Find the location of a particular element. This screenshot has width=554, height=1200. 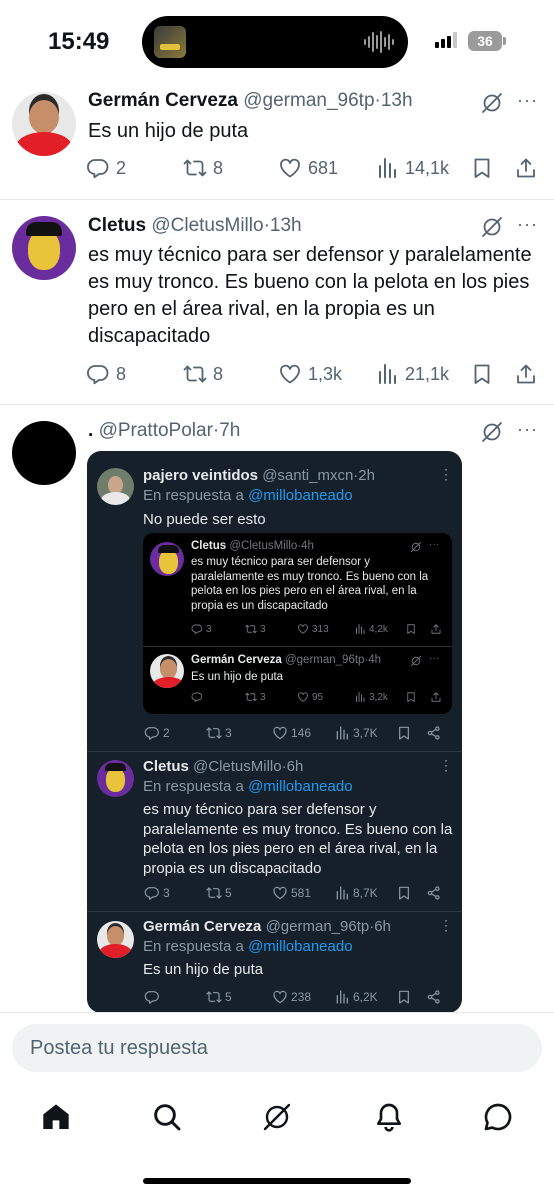

messages-icon is located at coordinates (498, 1117).